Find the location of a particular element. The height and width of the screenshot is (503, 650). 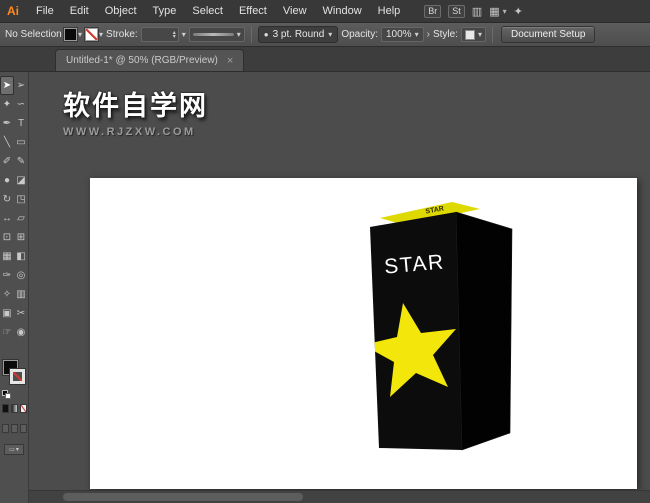

draw-behind-button is located at coordinates (14, 428).